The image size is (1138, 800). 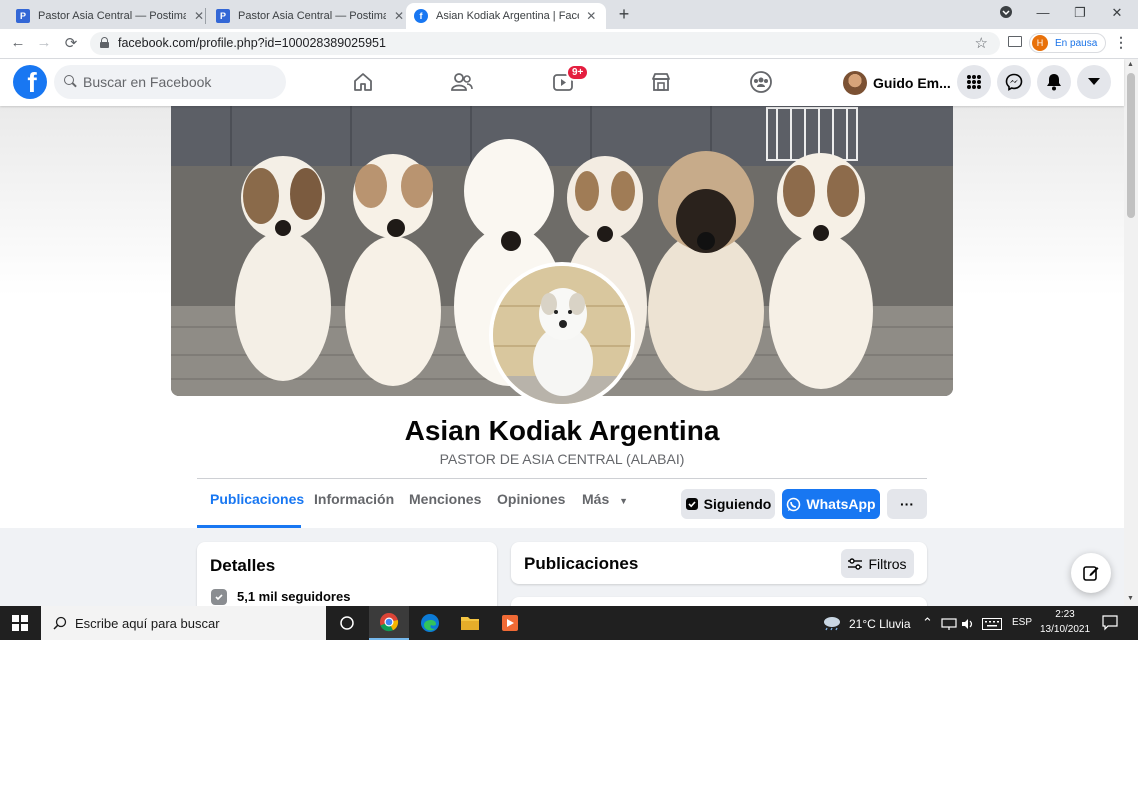 I want to click on scroll-up-arrow-icon: ▲, so click(x=1130, y=64).